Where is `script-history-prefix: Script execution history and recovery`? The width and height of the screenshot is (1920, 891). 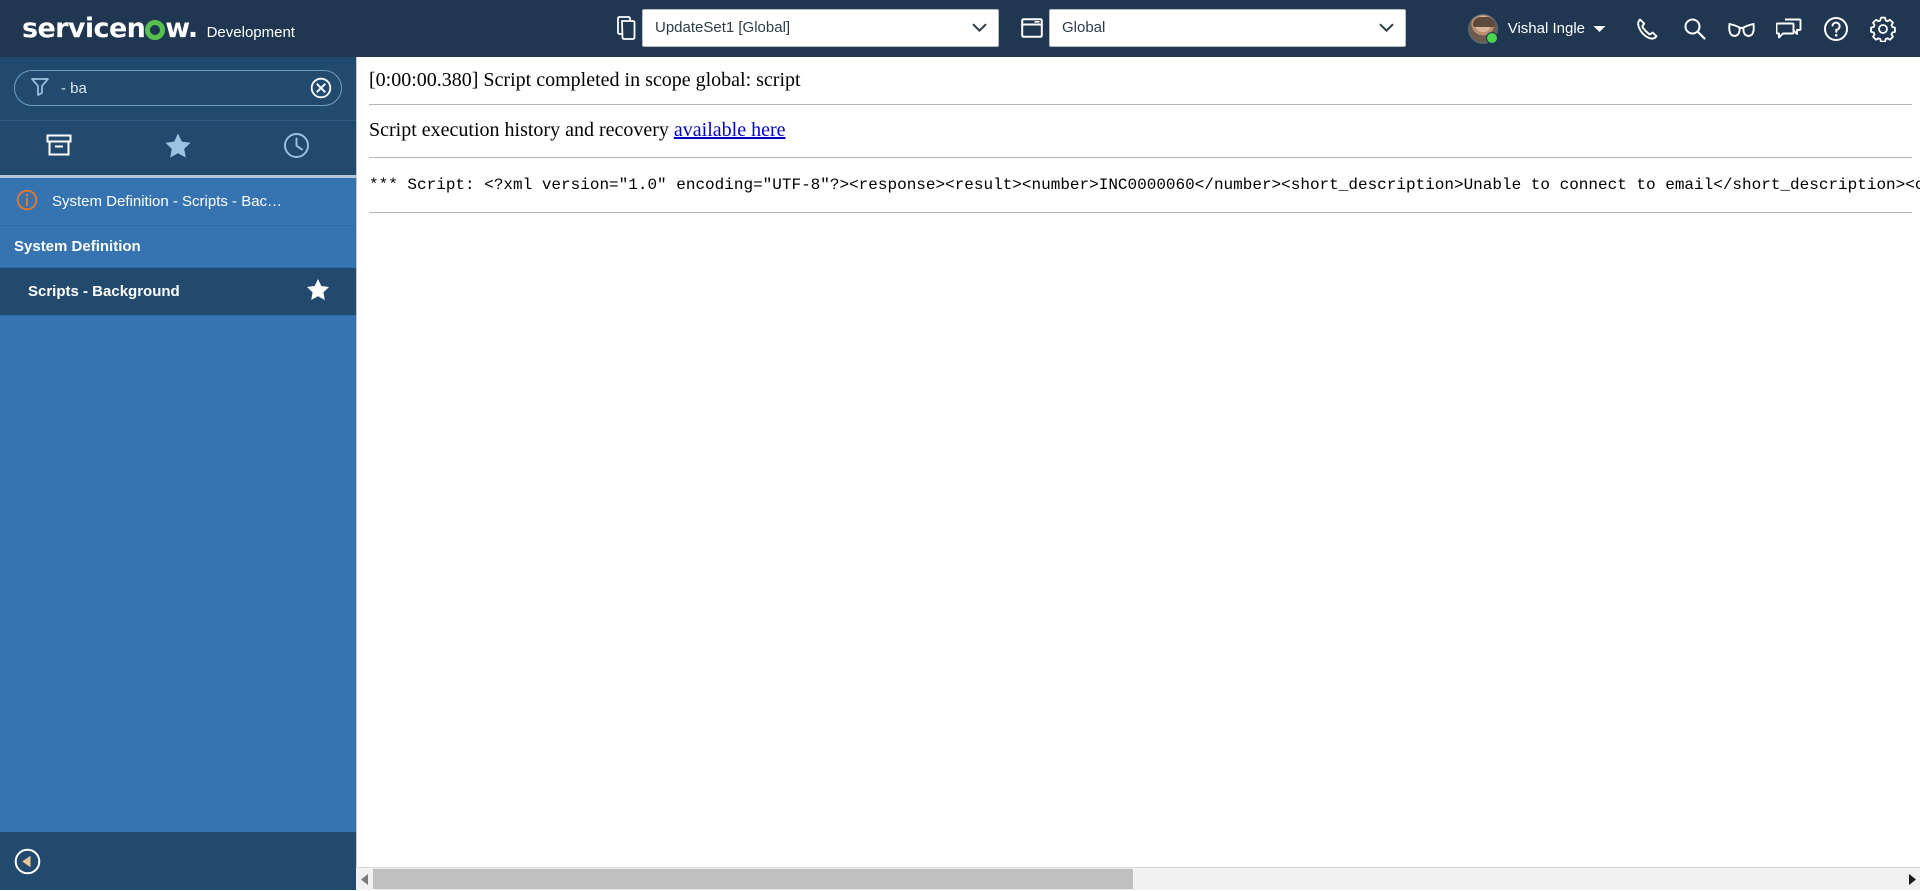 script-history-prefix: Script execution history and recovery is located at coordinates (521, 130).